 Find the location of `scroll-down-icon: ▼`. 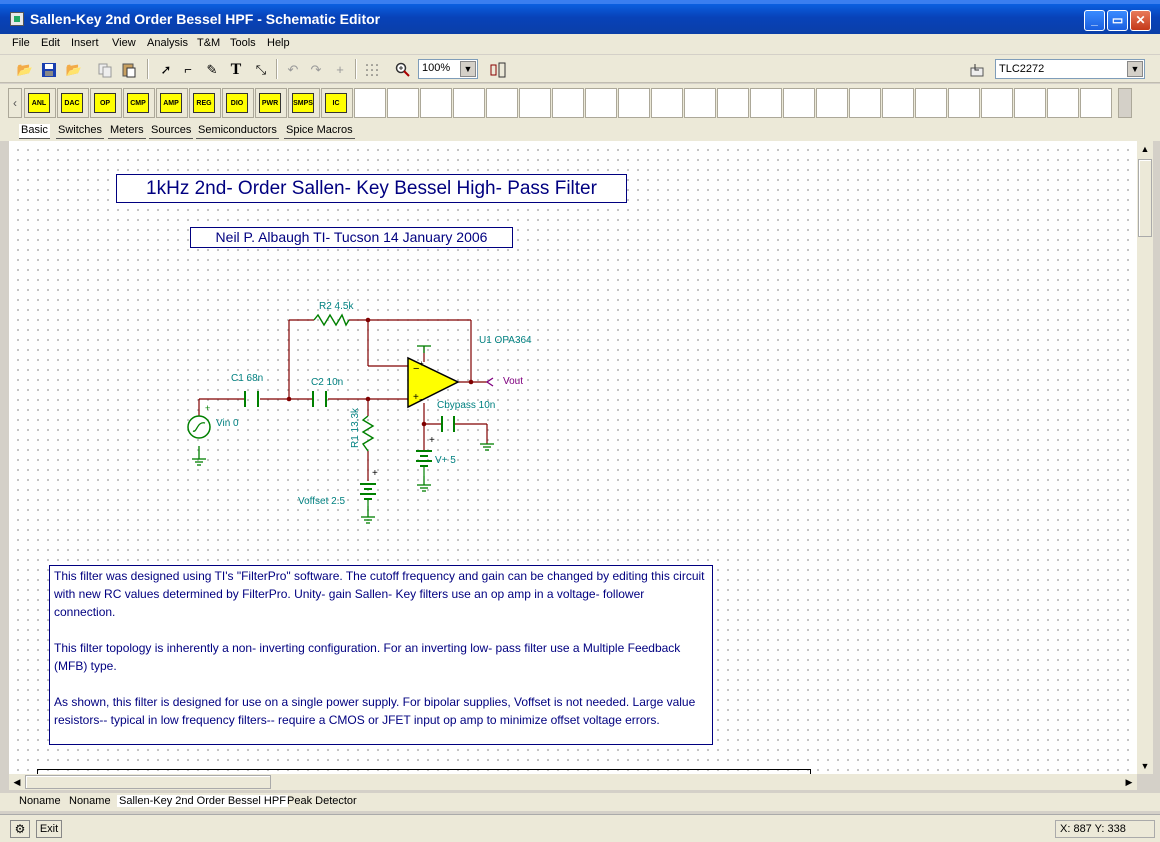

scroll-down-icon: ▼ is located at coordinates (1145, 766).